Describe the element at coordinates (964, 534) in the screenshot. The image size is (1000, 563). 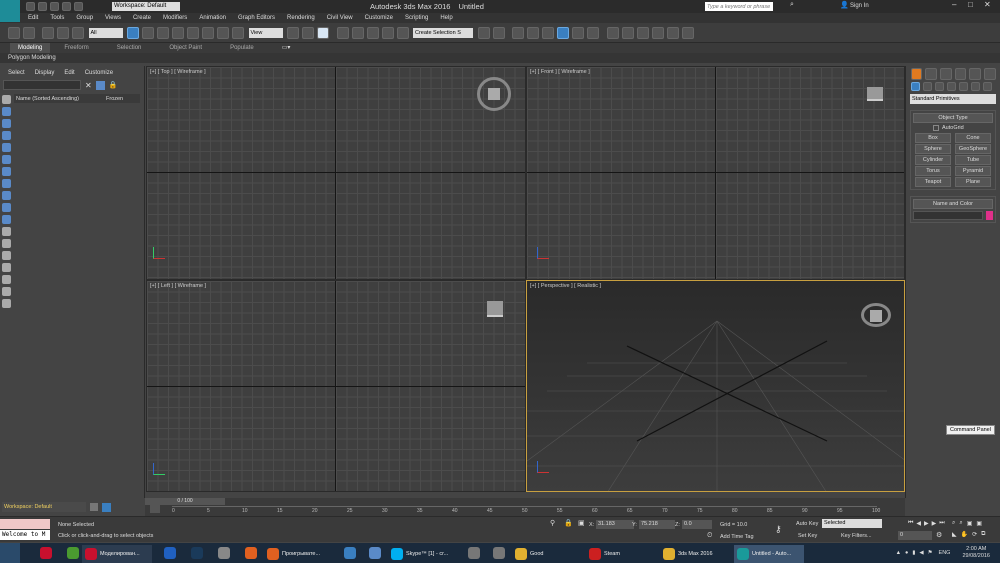
I see `pan-icon: ✋` at that location.